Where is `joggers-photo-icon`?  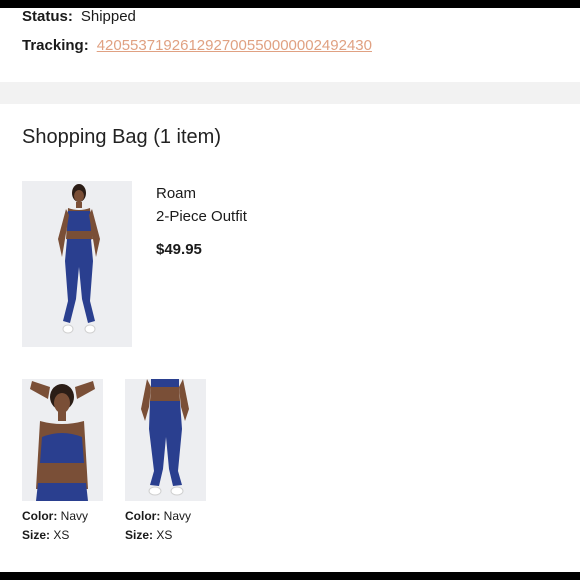 joggers-photo-icon is located at coordinates (165, 440).